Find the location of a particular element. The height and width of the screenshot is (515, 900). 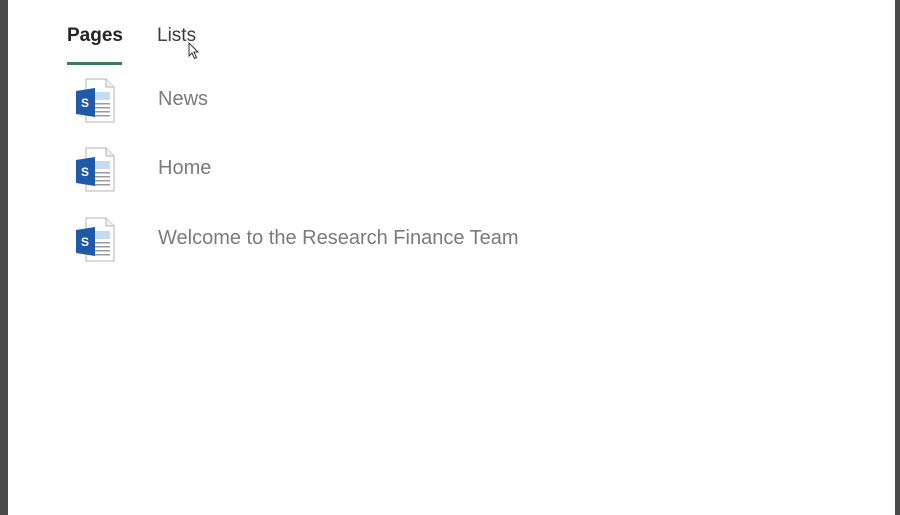

list-item: S News is located at coordinates (451, 100).